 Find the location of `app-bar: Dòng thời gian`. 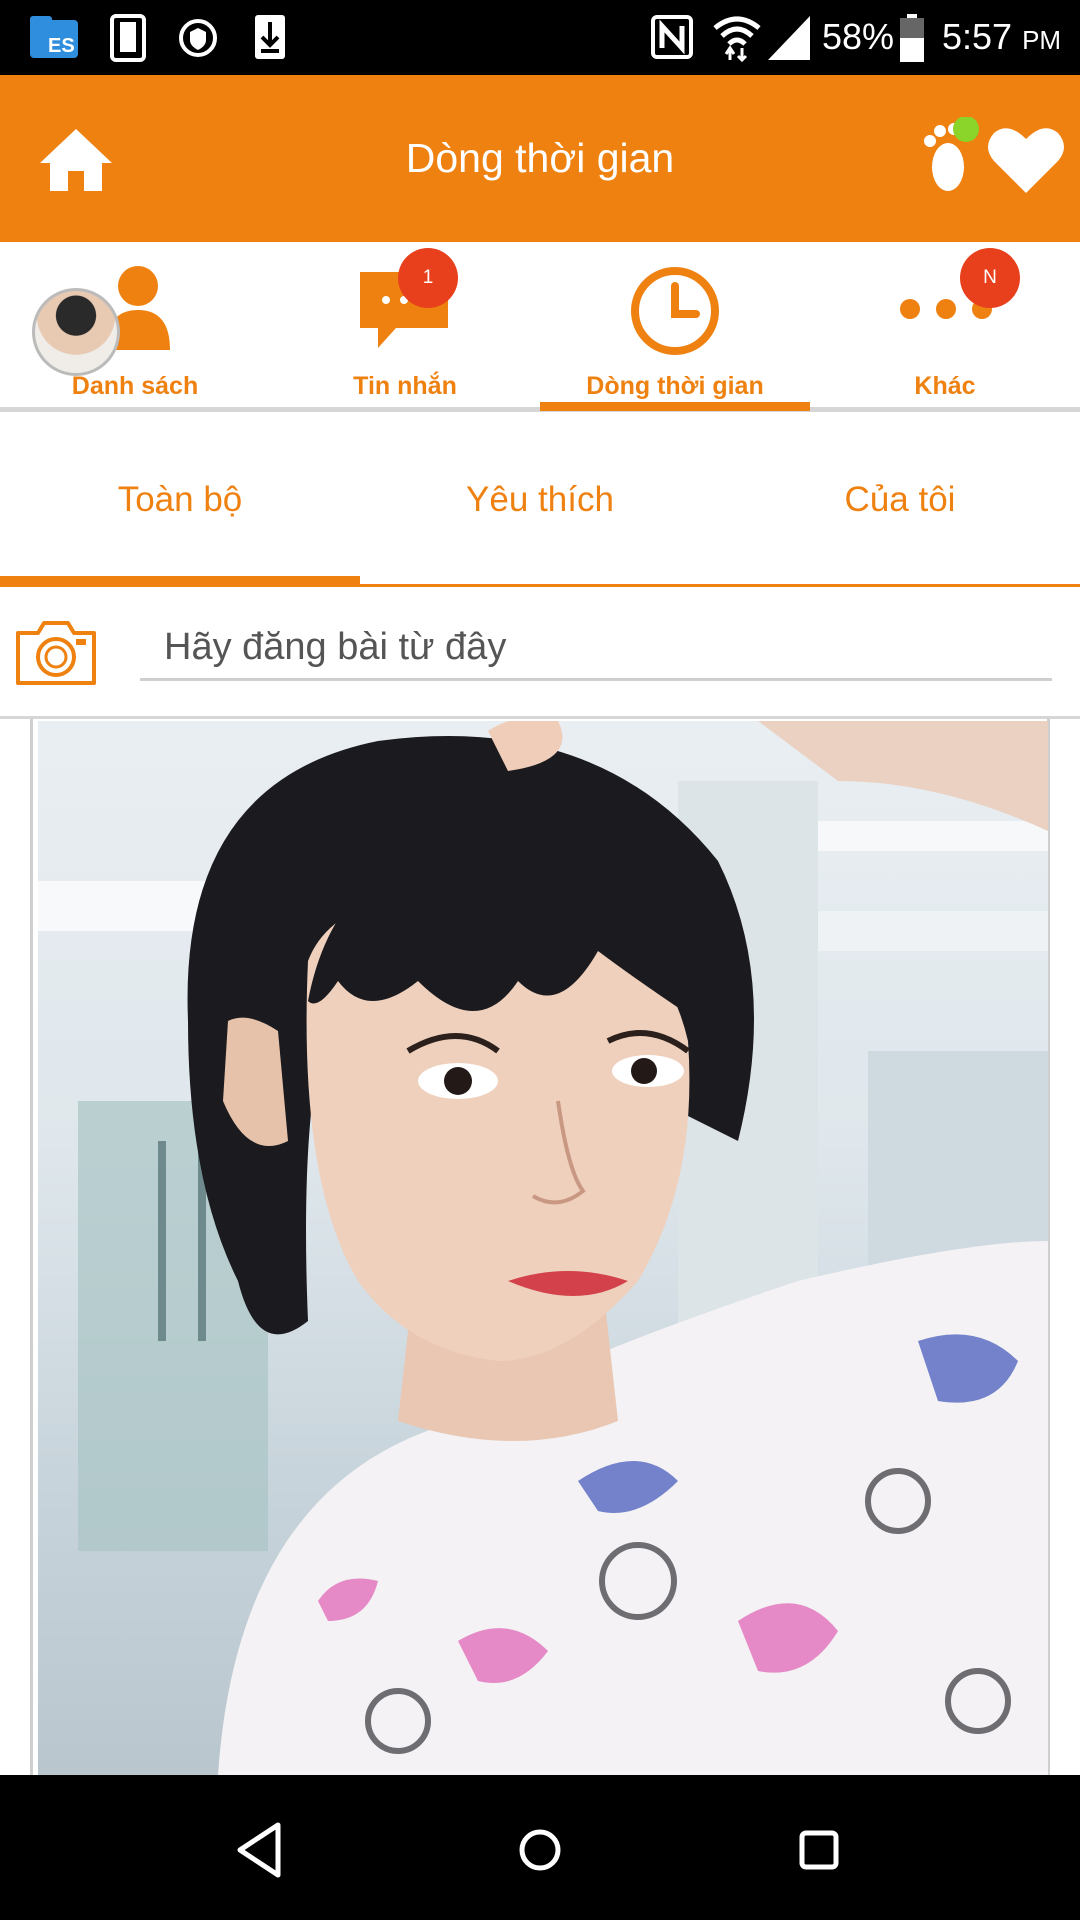

app-bar: Dòng thời gian is located at coordinates (540, 158).